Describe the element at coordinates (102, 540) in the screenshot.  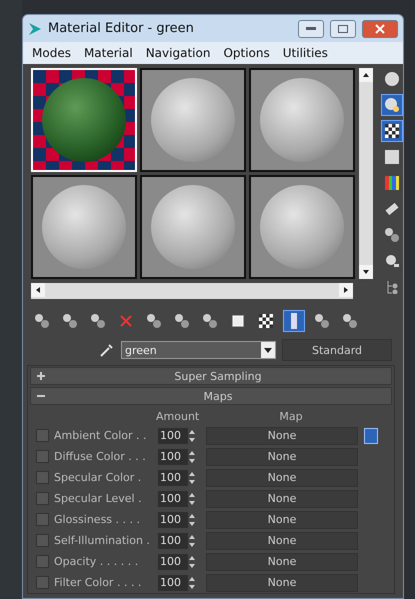
I see `map-label: Self-Illumination .` at that location.